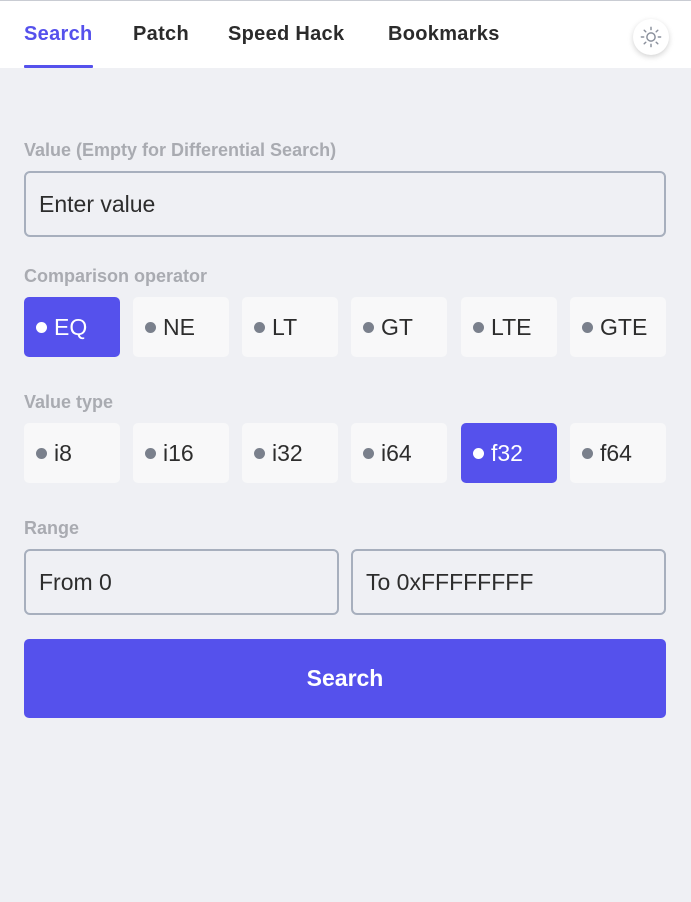 This screenshot has height=902, width=691. I want to click on theme-toggle-button, so click(651, 37).